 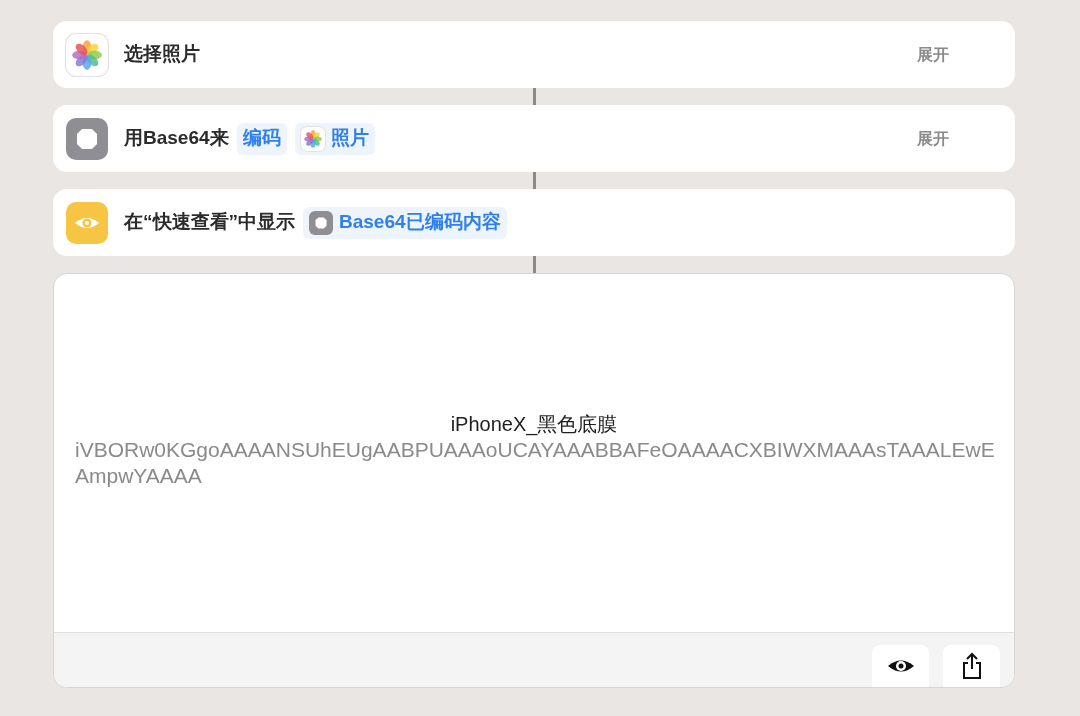 What do you see at coordinates (87, 54) in the screenshot?
I see `photos-app-icon` at bounding box center [87, 54].